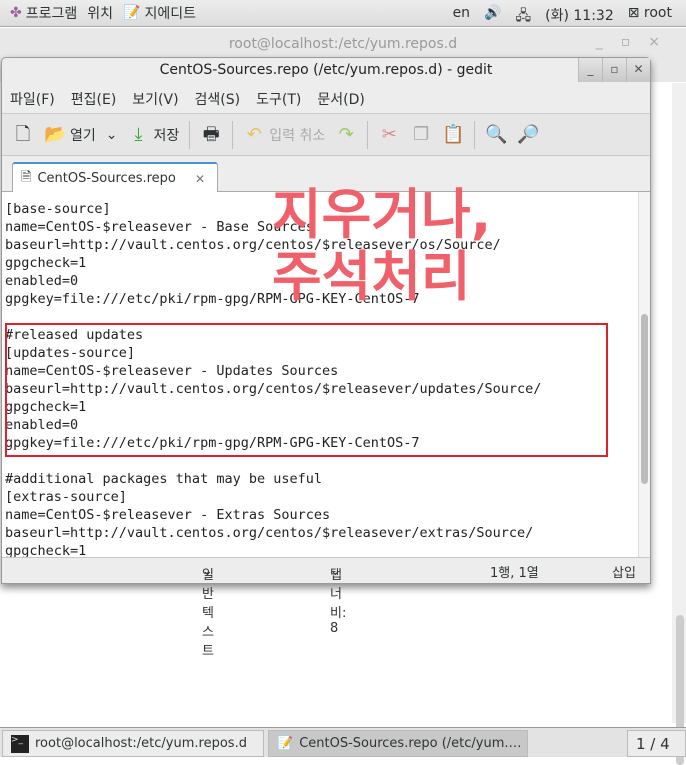 The image size is (686, 765). What do you see at coordinates (637, 42) in the screenshot?
I see `terminal-window-controls: _▫×` at bounding box center [637, 42].